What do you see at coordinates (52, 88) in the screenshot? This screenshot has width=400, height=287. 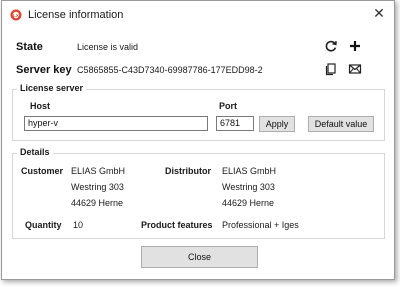 I see `license-server-title: License server` at bounding box center [52, 88].